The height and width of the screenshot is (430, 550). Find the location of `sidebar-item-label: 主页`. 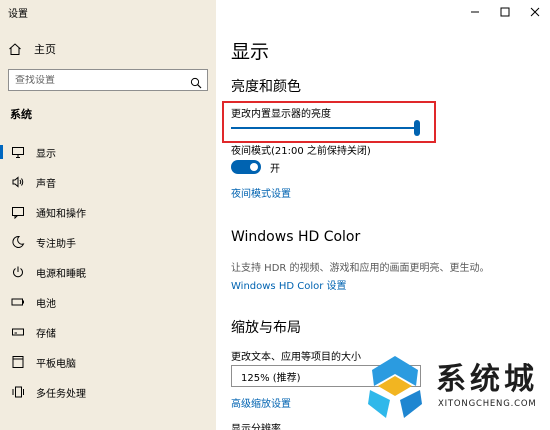

sidebar-item-label: 主页 is located at coordinates (45, 49).